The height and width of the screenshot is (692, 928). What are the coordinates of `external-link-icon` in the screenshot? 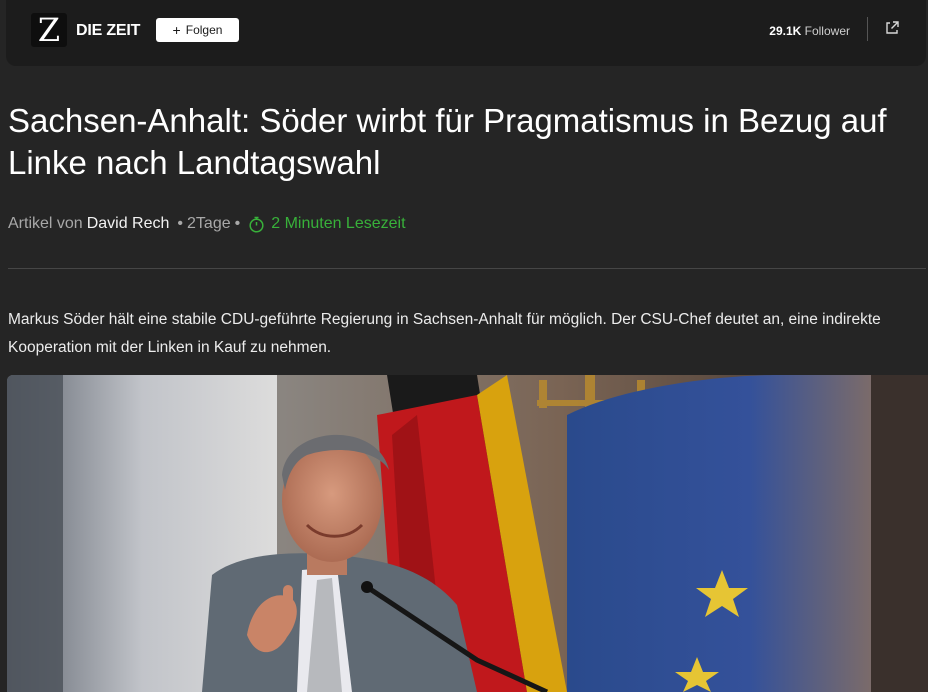 It's located at (892, 28).